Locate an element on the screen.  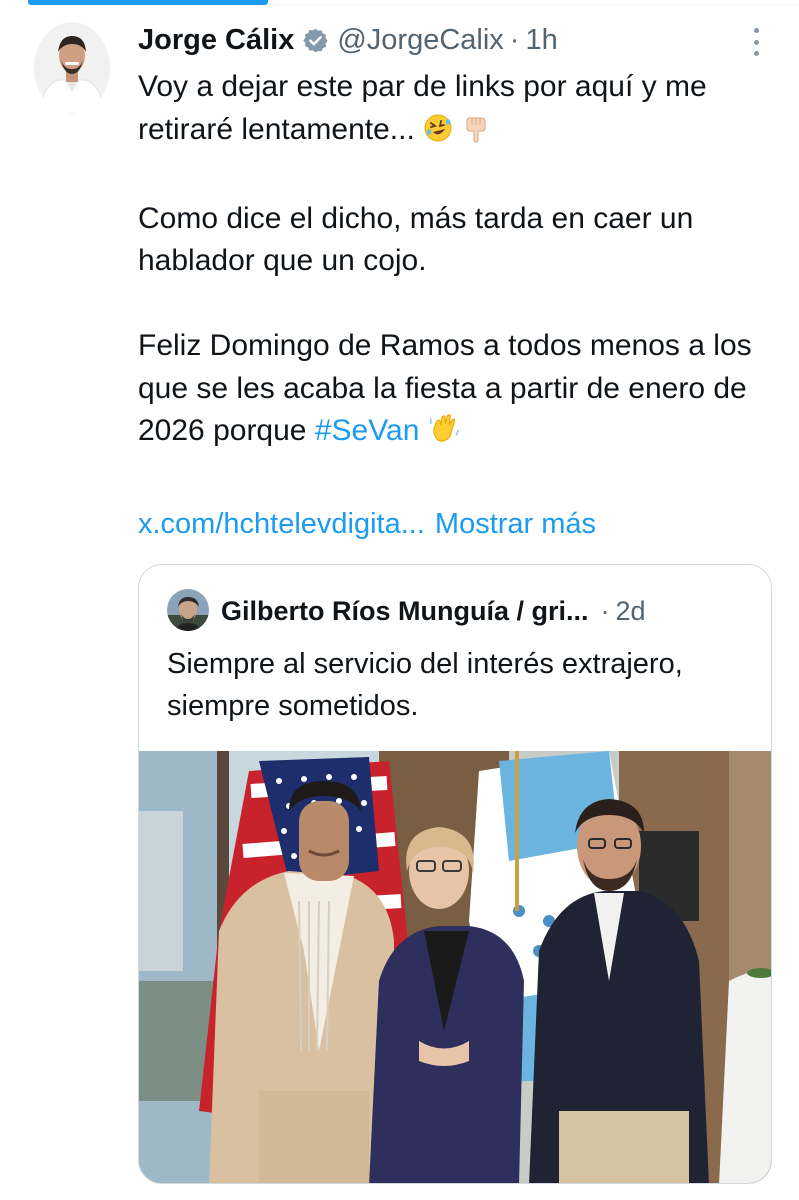
tweet-timestamp: 1h is located at coordinates (541, 40).